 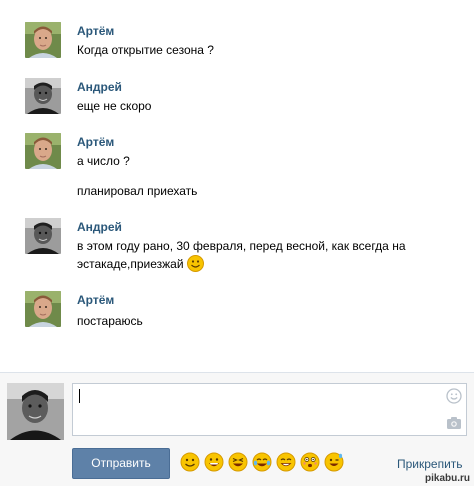 I want to click on text-caret, so click(x=79, y=396).